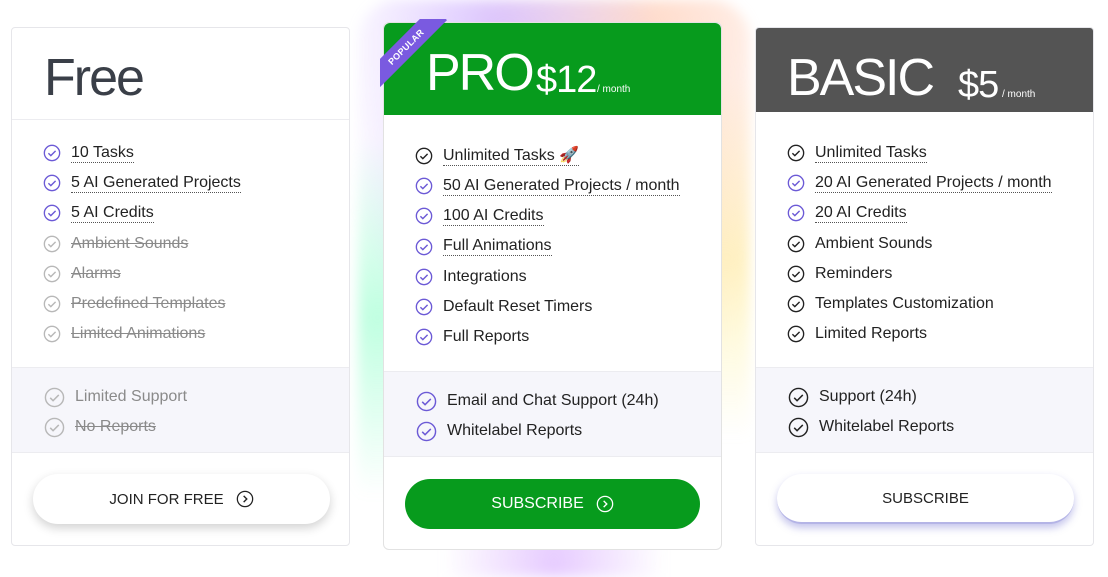 The width and height of the screenshot is (1108, 577). Describe the element at coordinates (1019, 94) in the screenshot. I see `basic-plan-period: / month` at that location.